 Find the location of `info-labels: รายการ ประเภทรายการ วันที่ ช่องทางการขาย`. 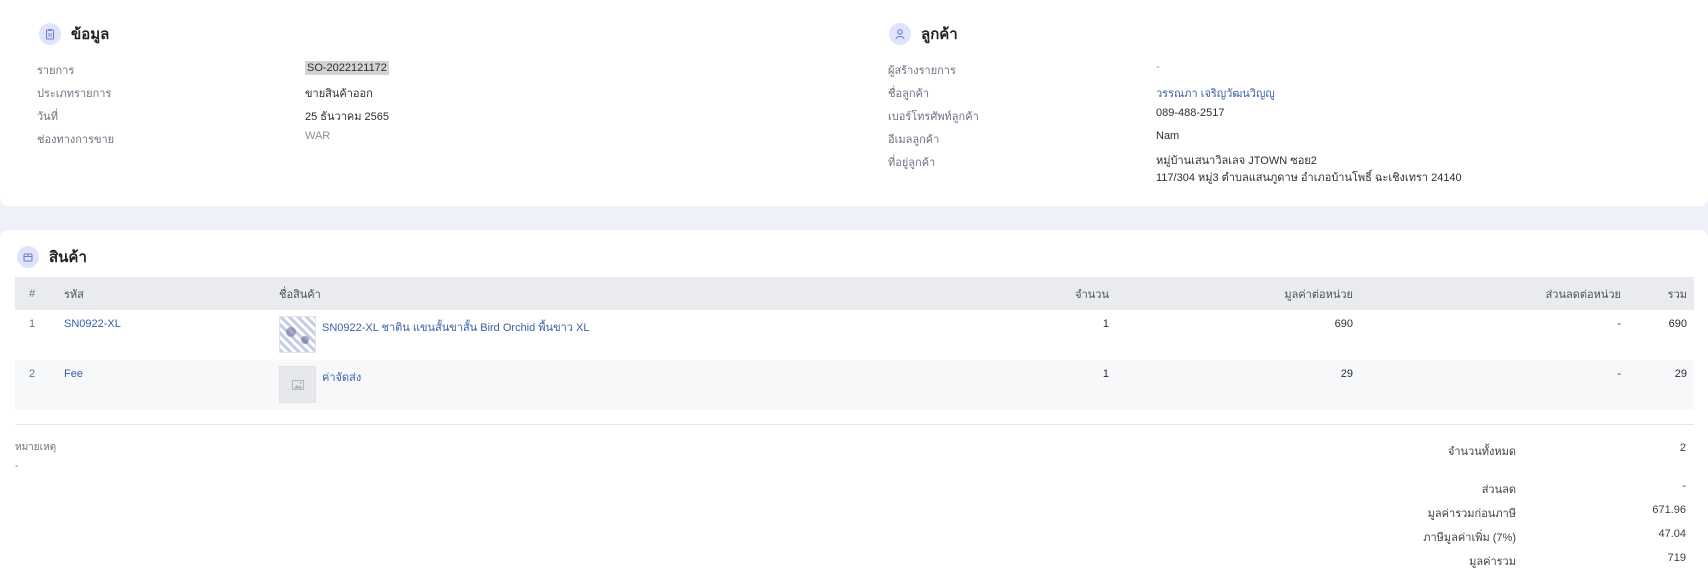

info-labels: รายการ ประเภทรายการ วันที่ ช่องทางการขาย is located at coordinates (75, 107).